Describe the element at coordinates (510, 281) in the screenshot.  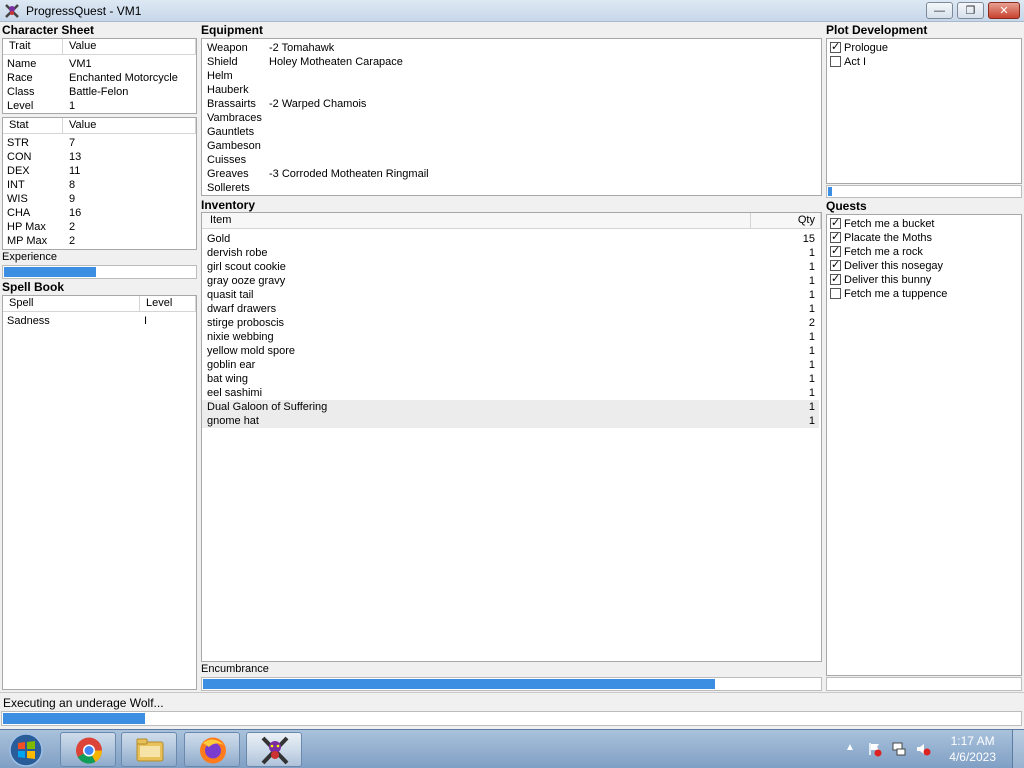
I see `inventory-row: gray ooze gravy 1` at that location.